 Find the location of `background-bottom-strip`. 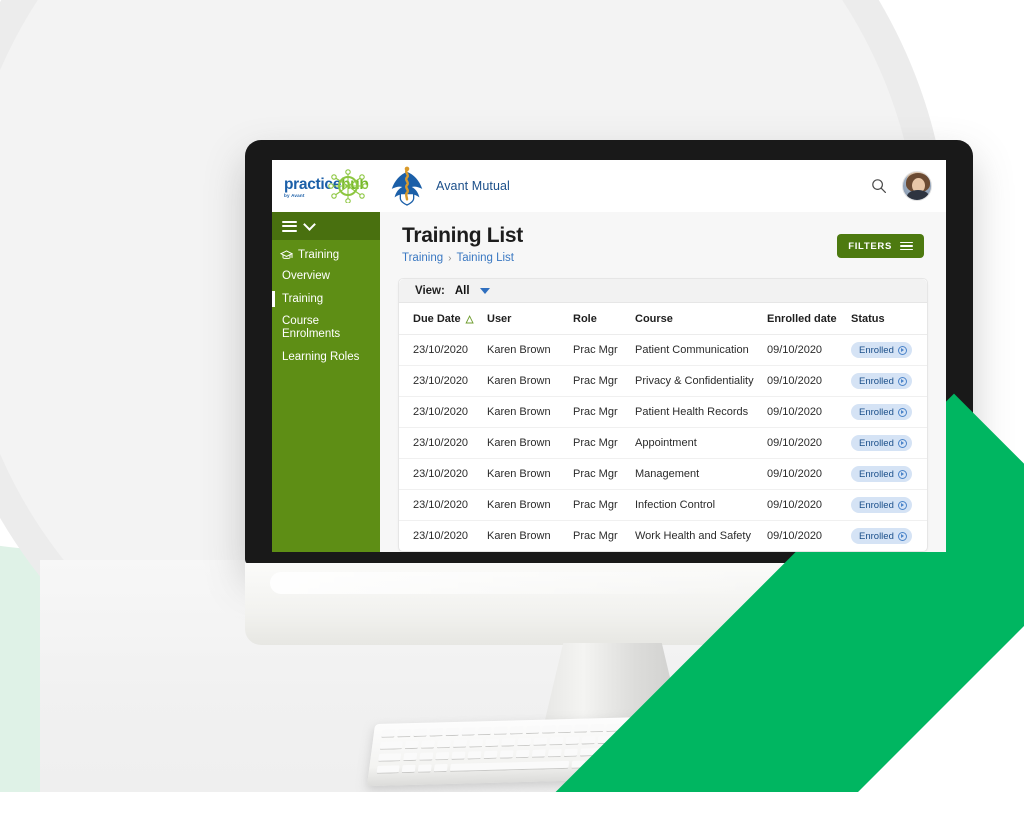

background-bottom-strip is located at coordinates (512, 812).